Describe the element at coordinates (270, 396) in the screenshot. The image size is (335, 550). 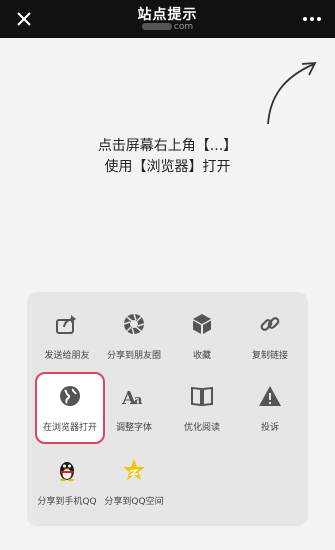
I see `warning-icon` at that location.